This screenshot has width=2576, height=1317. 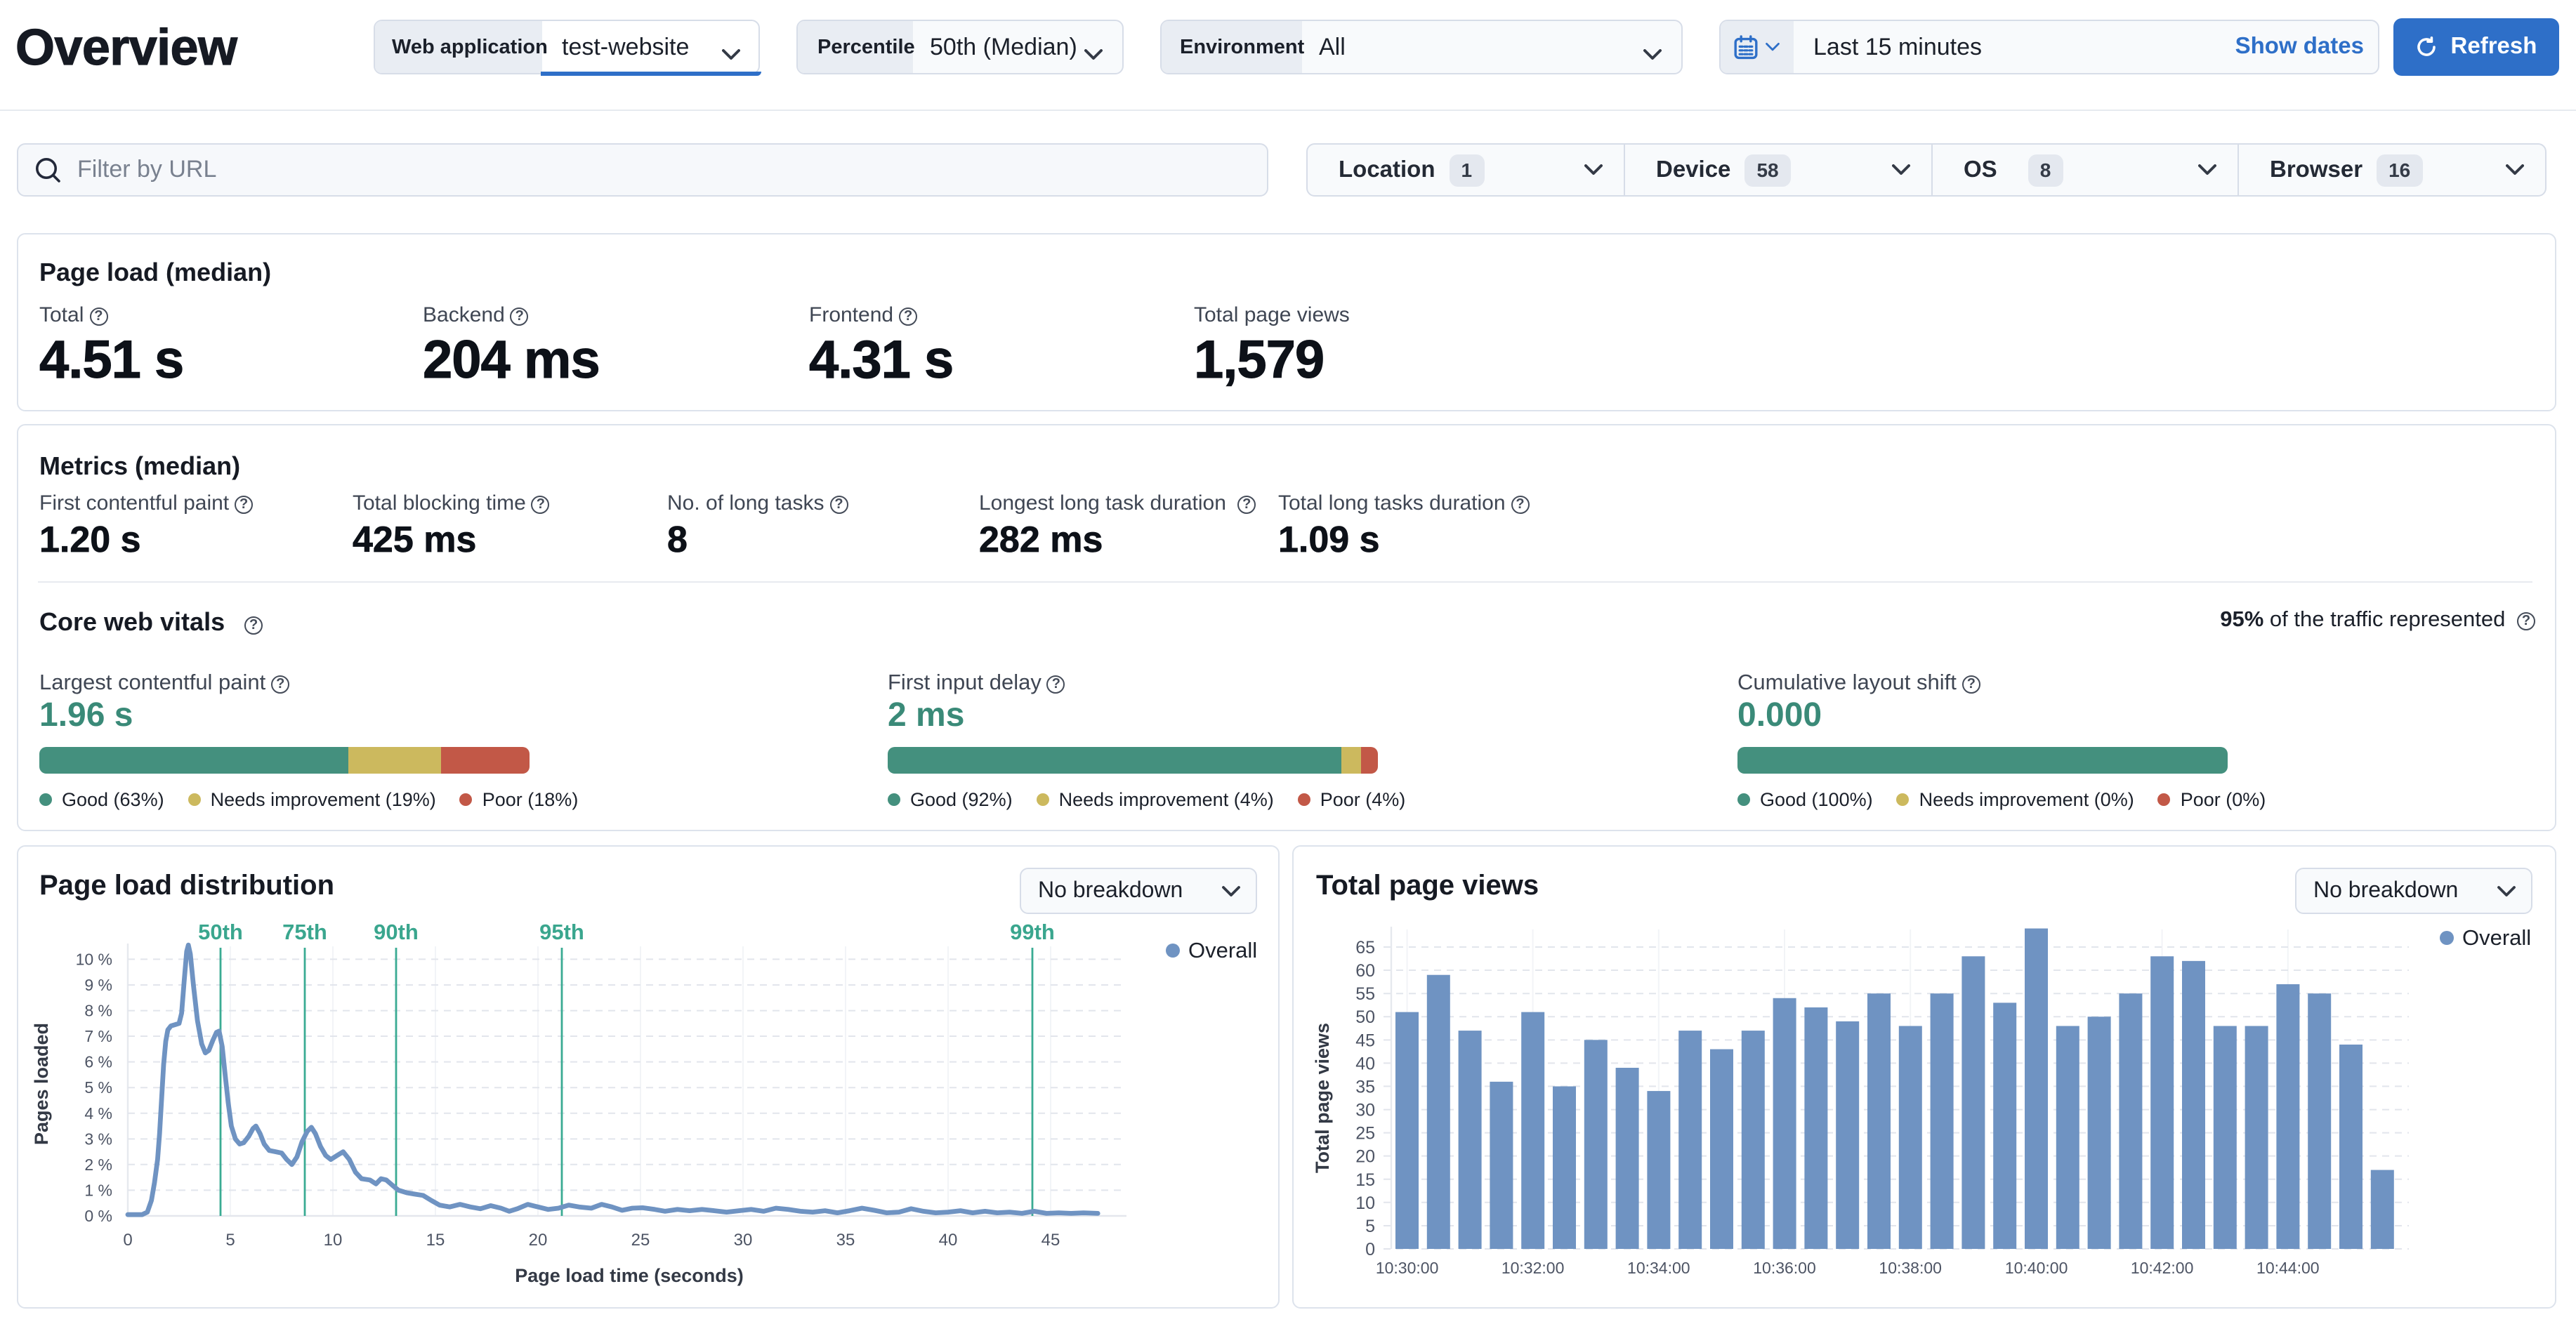 I want to click on svg-text: 7 %, so click(x=98, y=1036).